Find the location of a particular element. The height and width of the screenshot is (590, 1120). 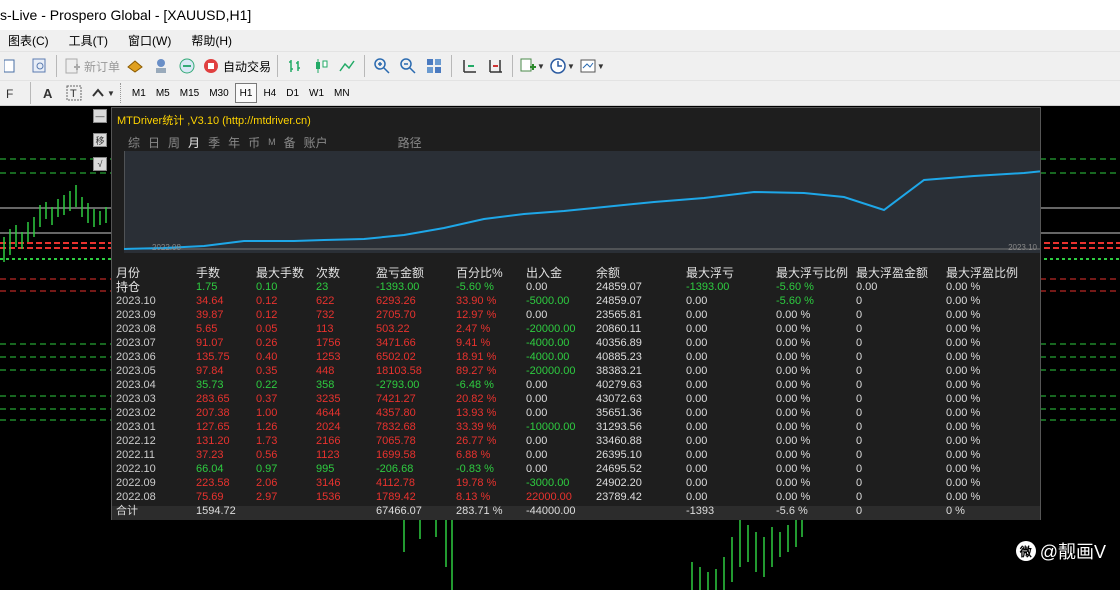

menu-tools: 工具(T) is located at coordinates (88, 40).